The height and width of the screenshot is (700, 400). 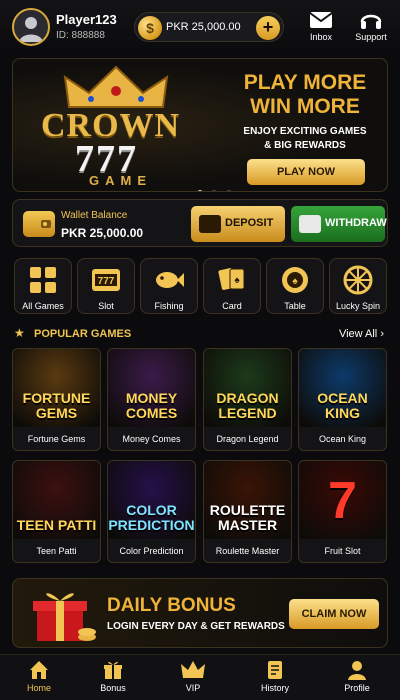 I want to click on game-tile: ROULETTE MASTER Roulette Master, so click(x=247, y=511).